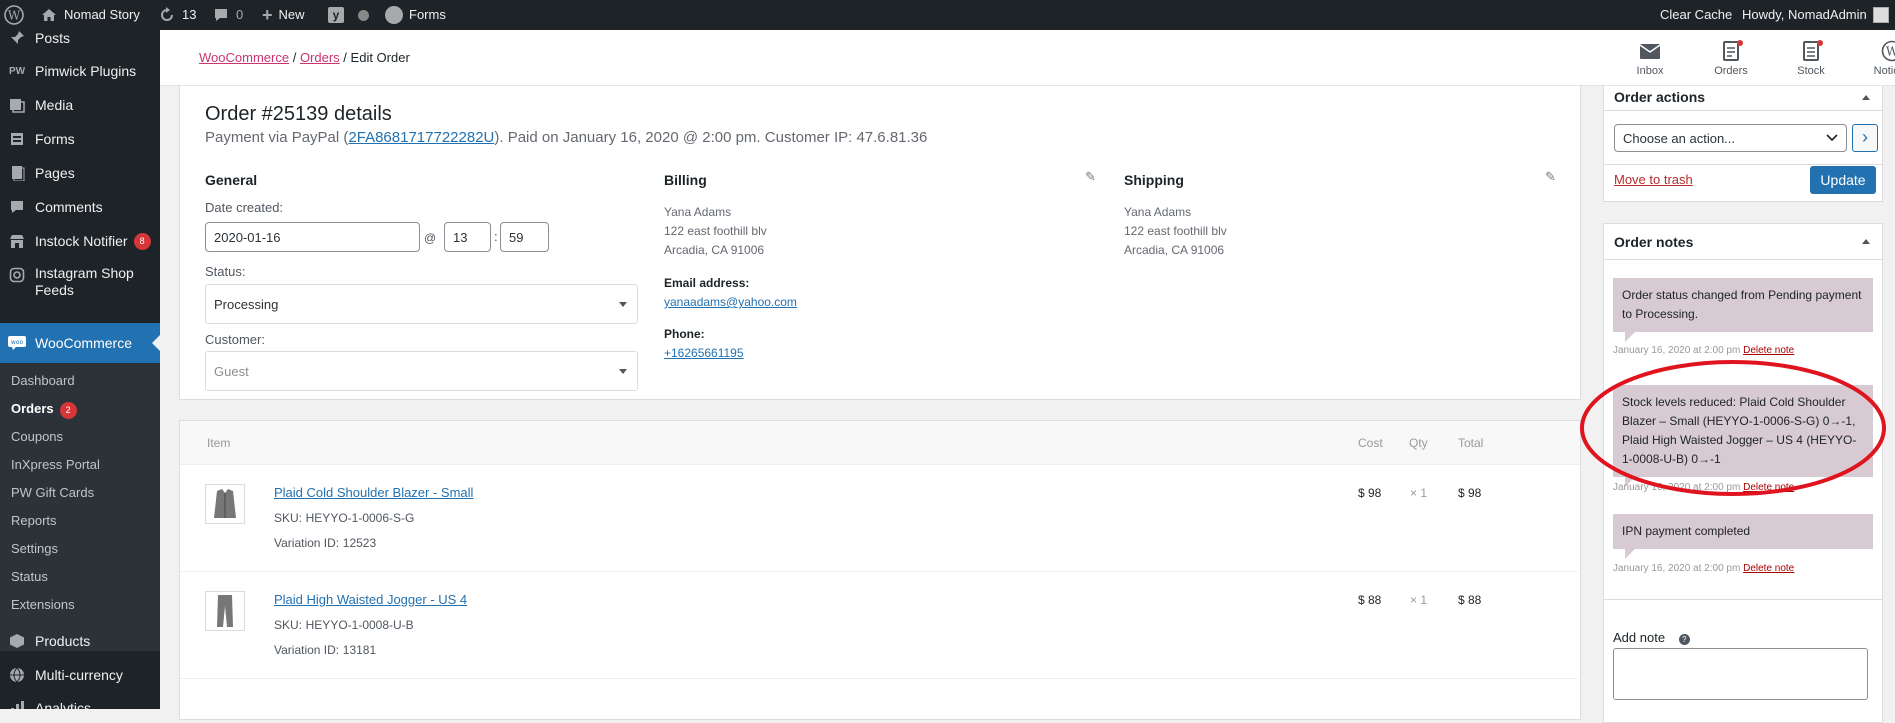 This screenshot has width=1895, height=723. Describe the element at coordinates (37, 436) in the screenshot. I see `submenu-item-coupons: Coupons` at that location.